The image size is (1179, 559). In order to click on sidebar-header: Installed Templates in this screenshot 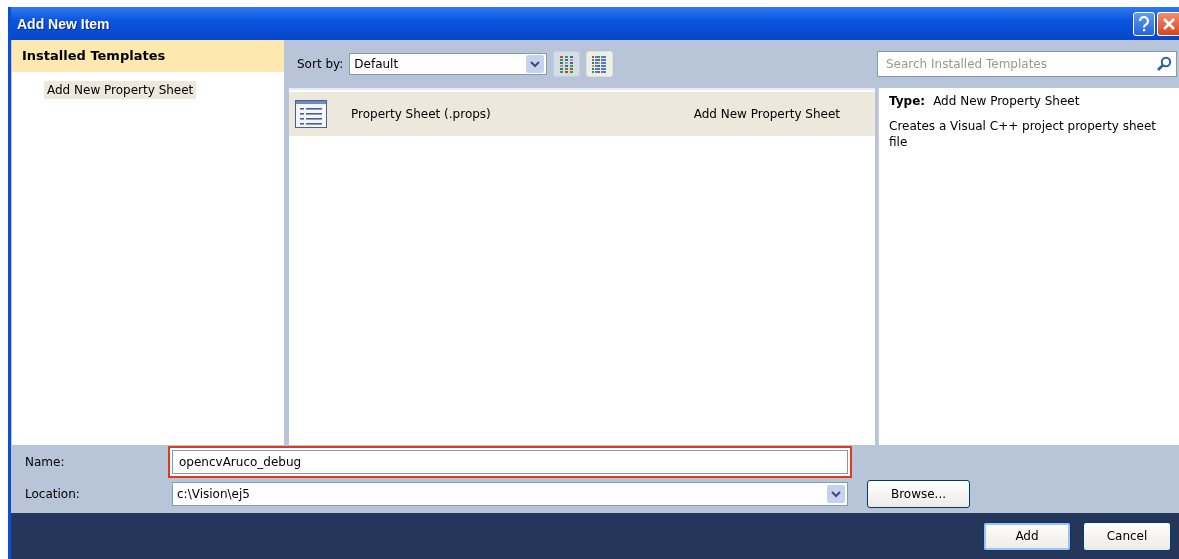, I will do `click(148, 56)`.